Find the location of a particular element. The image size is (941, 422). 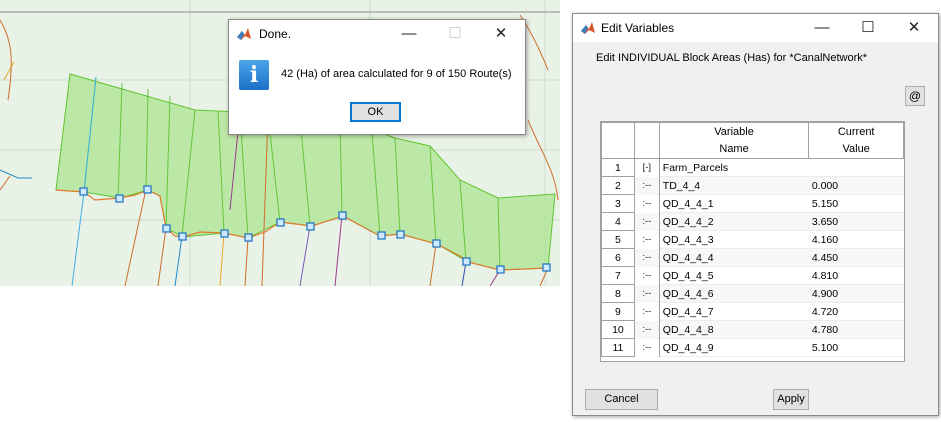

table-row: 9:-- QD_4_4_7 4.720 is located at coordinates (752, 311).